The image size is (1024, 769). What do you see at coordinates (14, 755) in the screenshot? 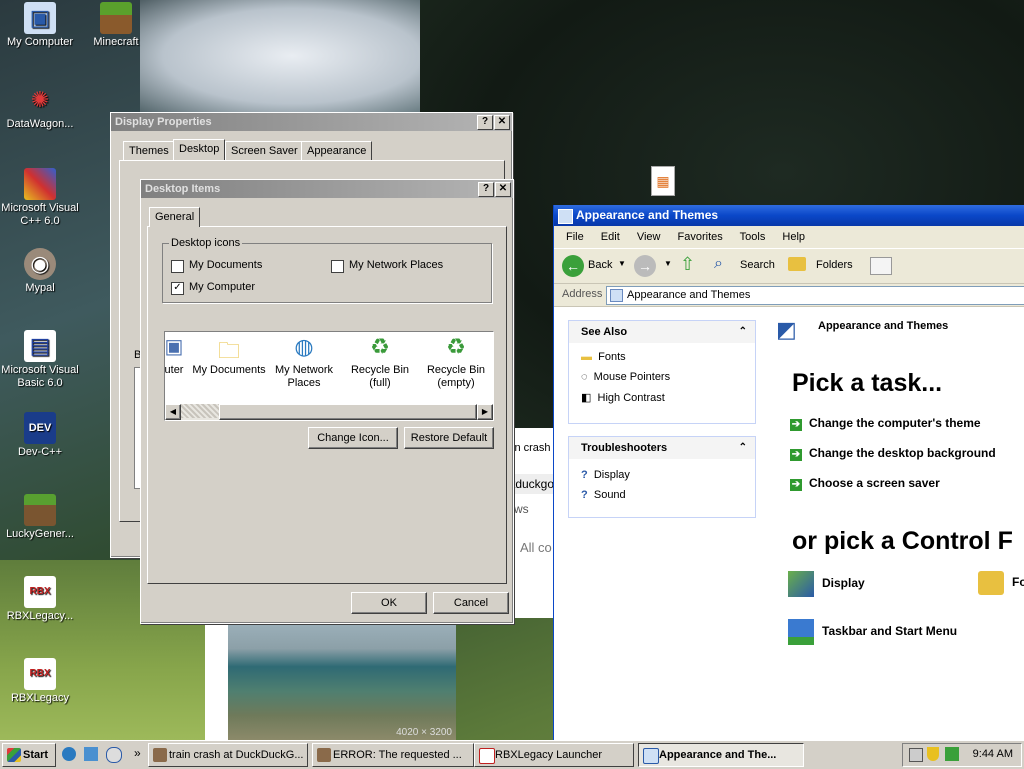
I see `windows-logo-icon` at bounding box center [14, 755].